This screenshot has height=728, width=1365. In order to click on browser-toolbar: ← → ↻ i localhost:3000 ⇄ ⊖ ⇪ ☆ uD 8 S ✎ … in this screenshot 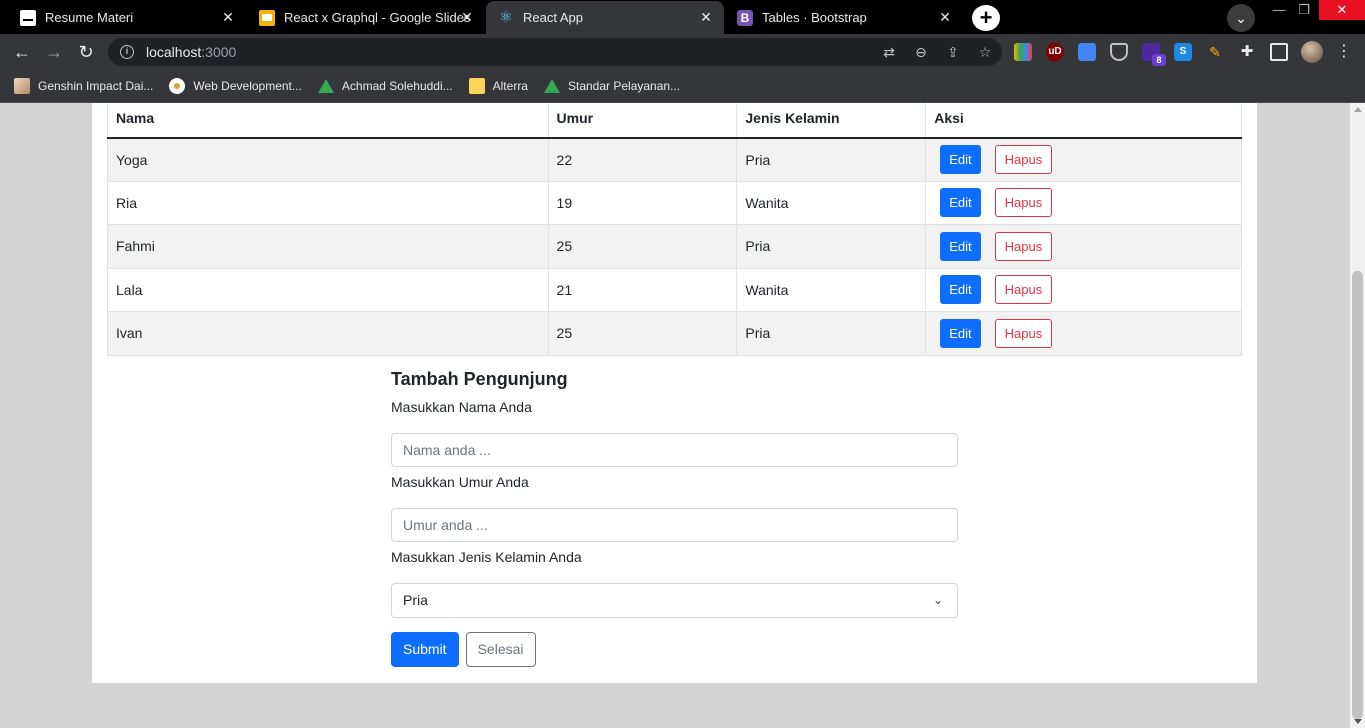, I will do `click(682, 52)`.